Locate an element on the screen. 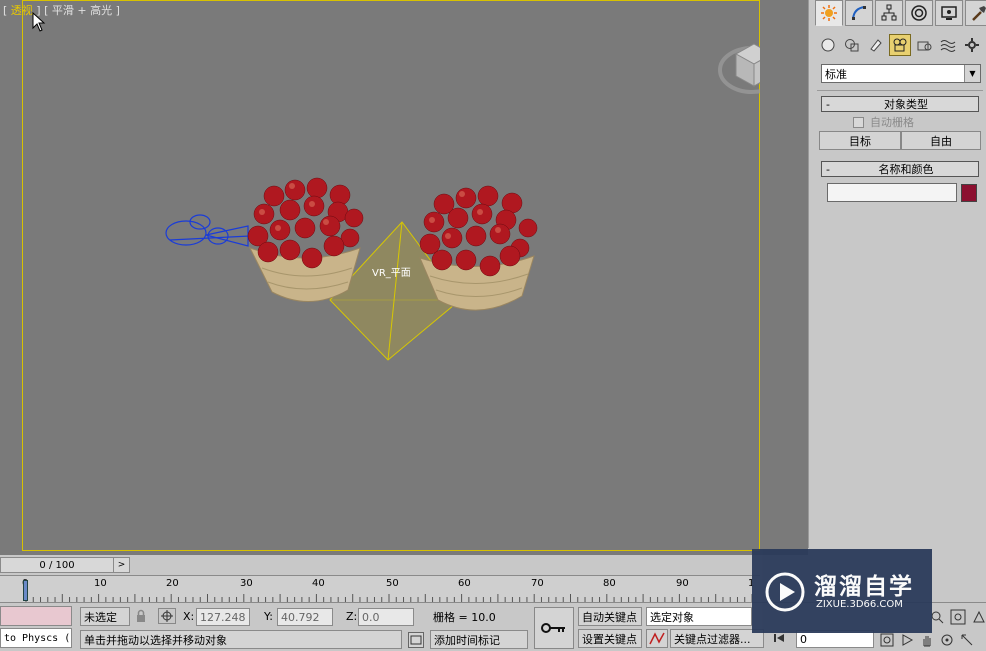 The image size is (986, 651). set-key-big-button is located at coordinates (554, 628).